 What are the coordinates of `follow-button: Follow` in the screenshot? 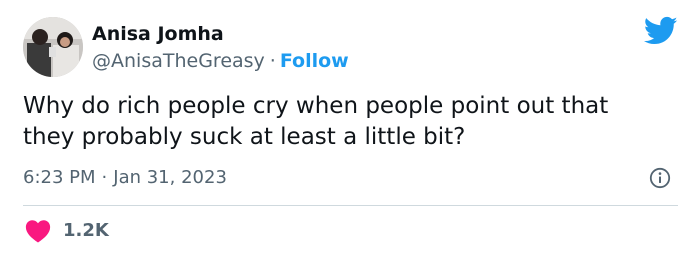 It's located at (314, 61).